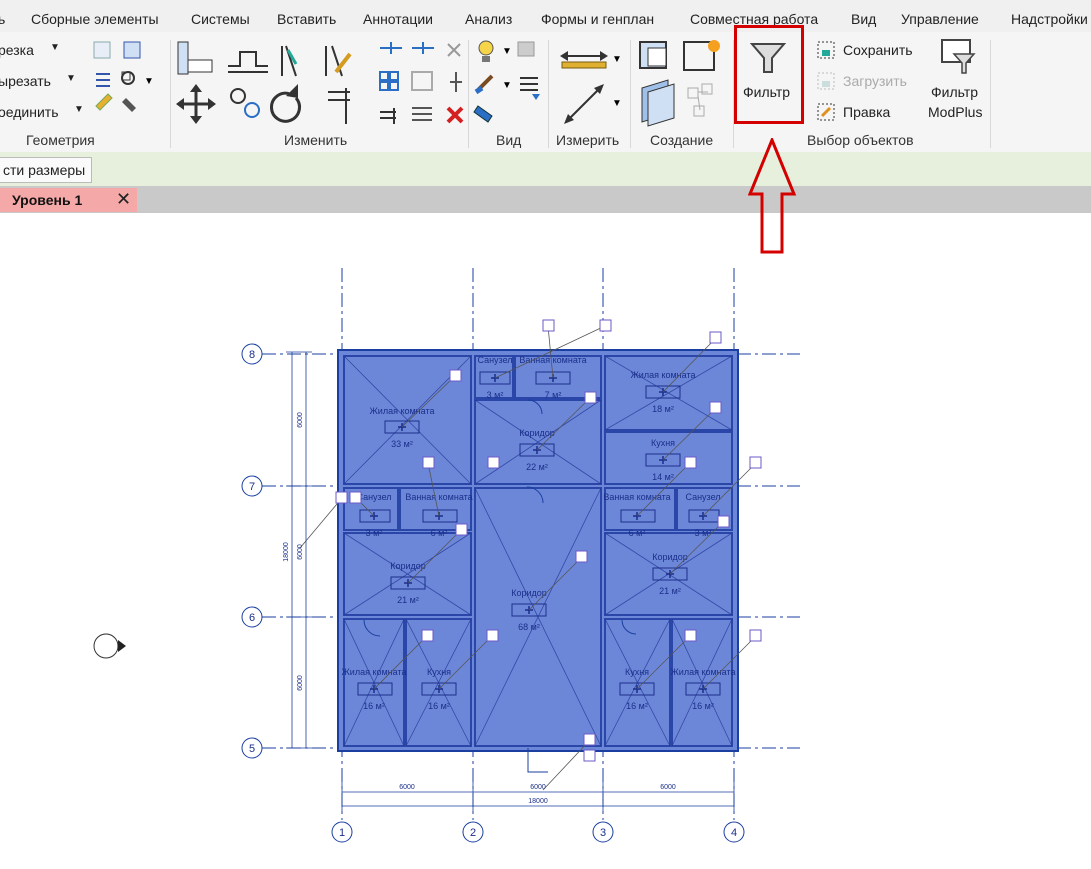 The width and height of the screenshot is (1091, 869). Describe the element at coordinates (682, 140) in the screenshot. I see `create-panel-label: Создание` at that location.